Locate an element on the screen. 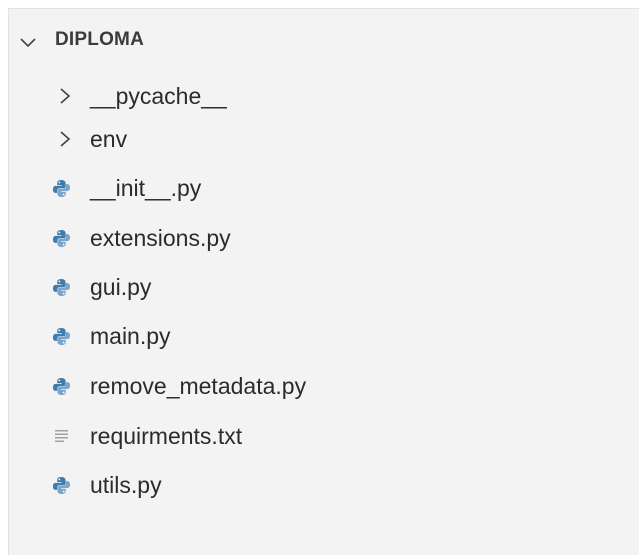  text-file-icon is located at coordinates (61, 436).